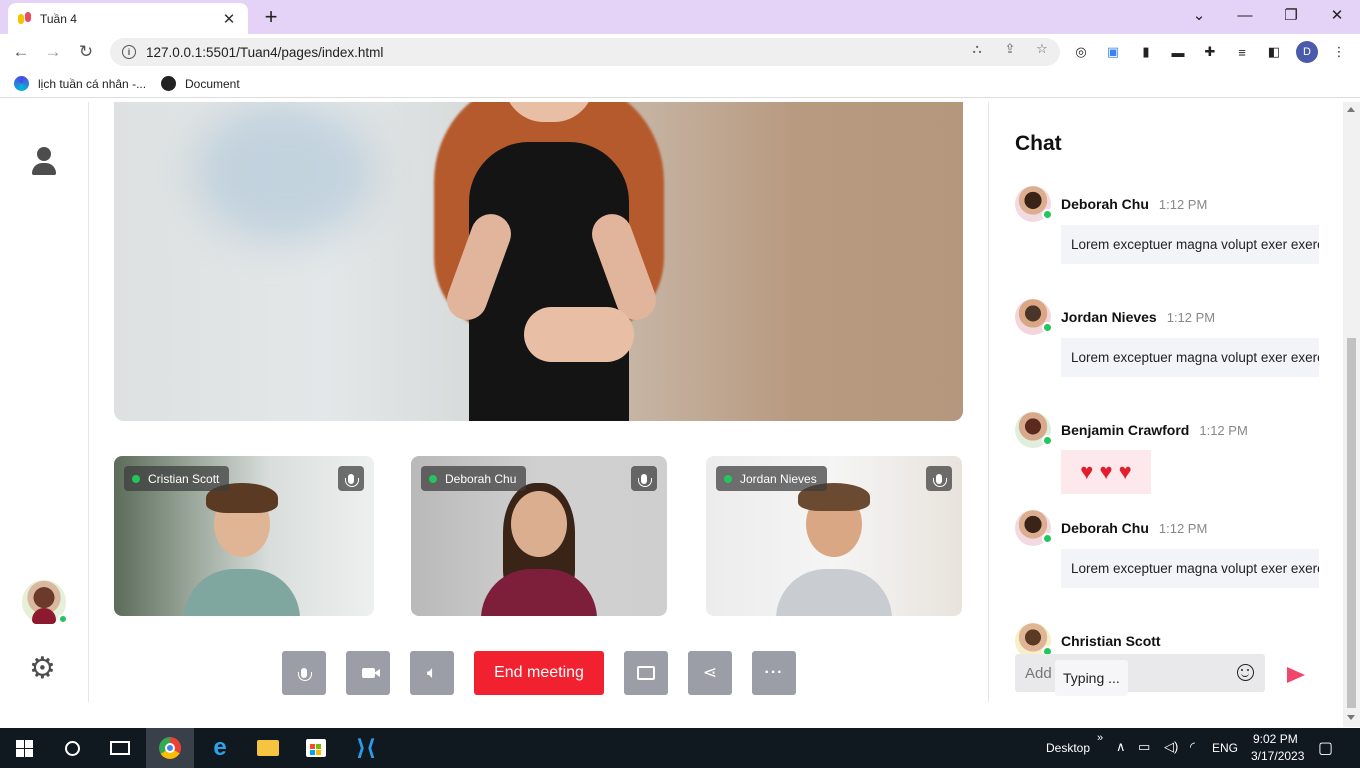  I want to click on task-view-icon, so click(120, 748).